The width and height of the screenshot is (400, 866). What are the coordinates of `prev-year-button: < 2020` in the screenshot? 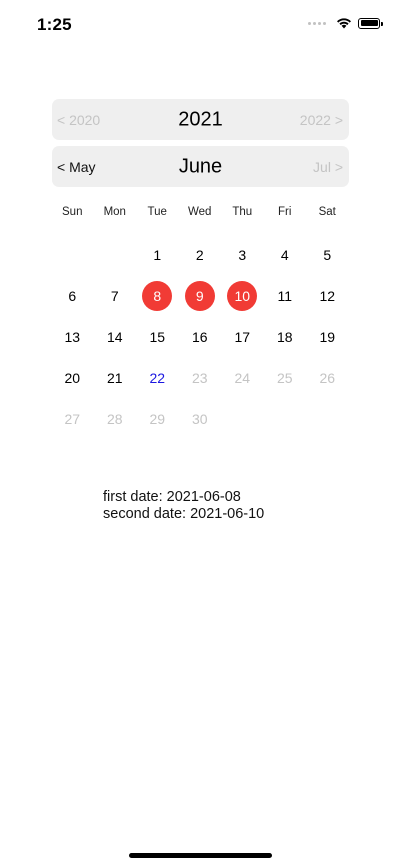 It's located at (78, 120).